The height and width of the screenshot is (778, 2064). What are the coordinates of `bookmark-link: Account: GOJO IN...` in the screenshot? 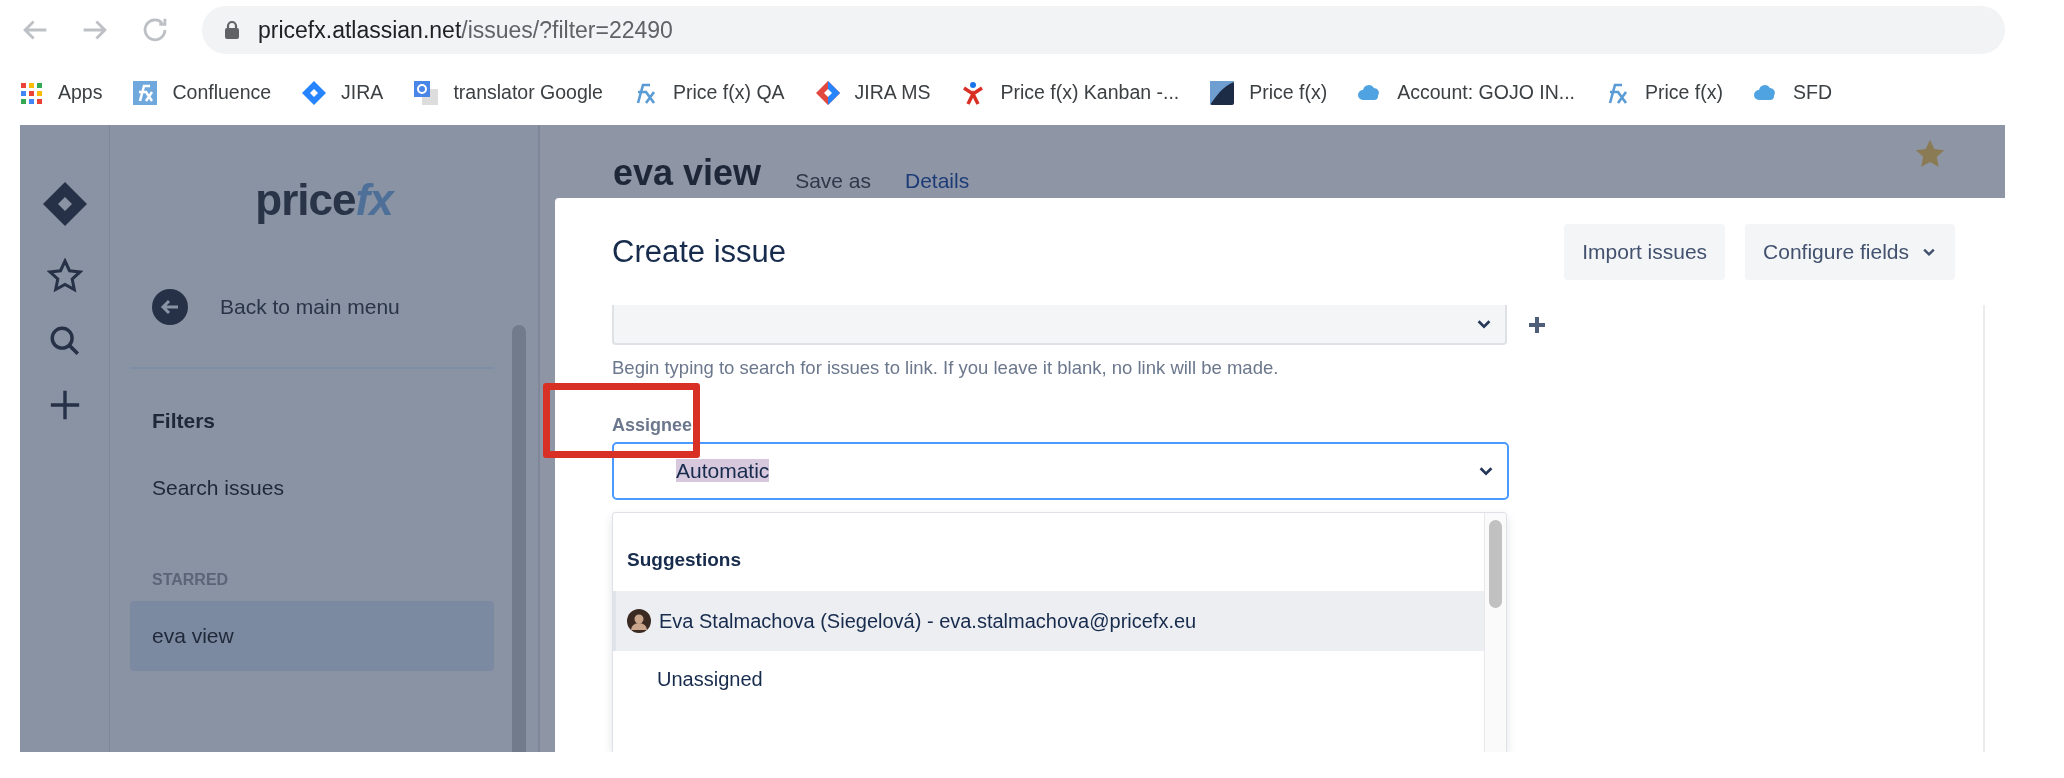 It's located at (1486, 92).